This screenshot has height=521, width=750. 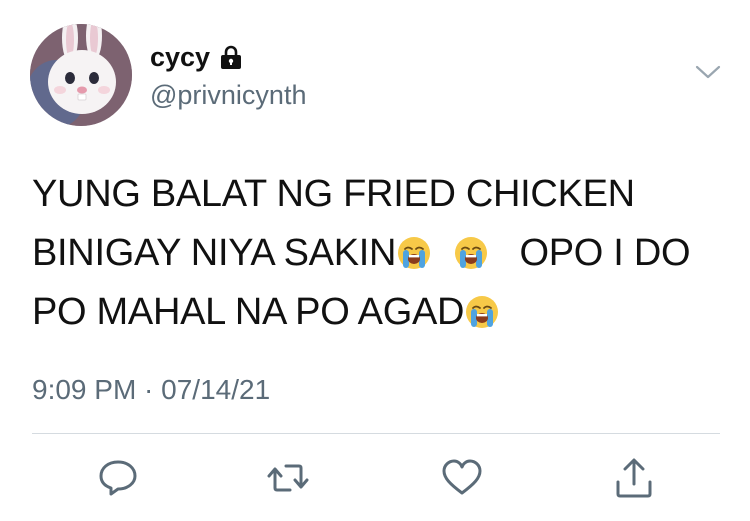 What do you see at coordinates (180, 57) in the screenshot?
I see `display-name: cycy` at bounding box center [180, 57].